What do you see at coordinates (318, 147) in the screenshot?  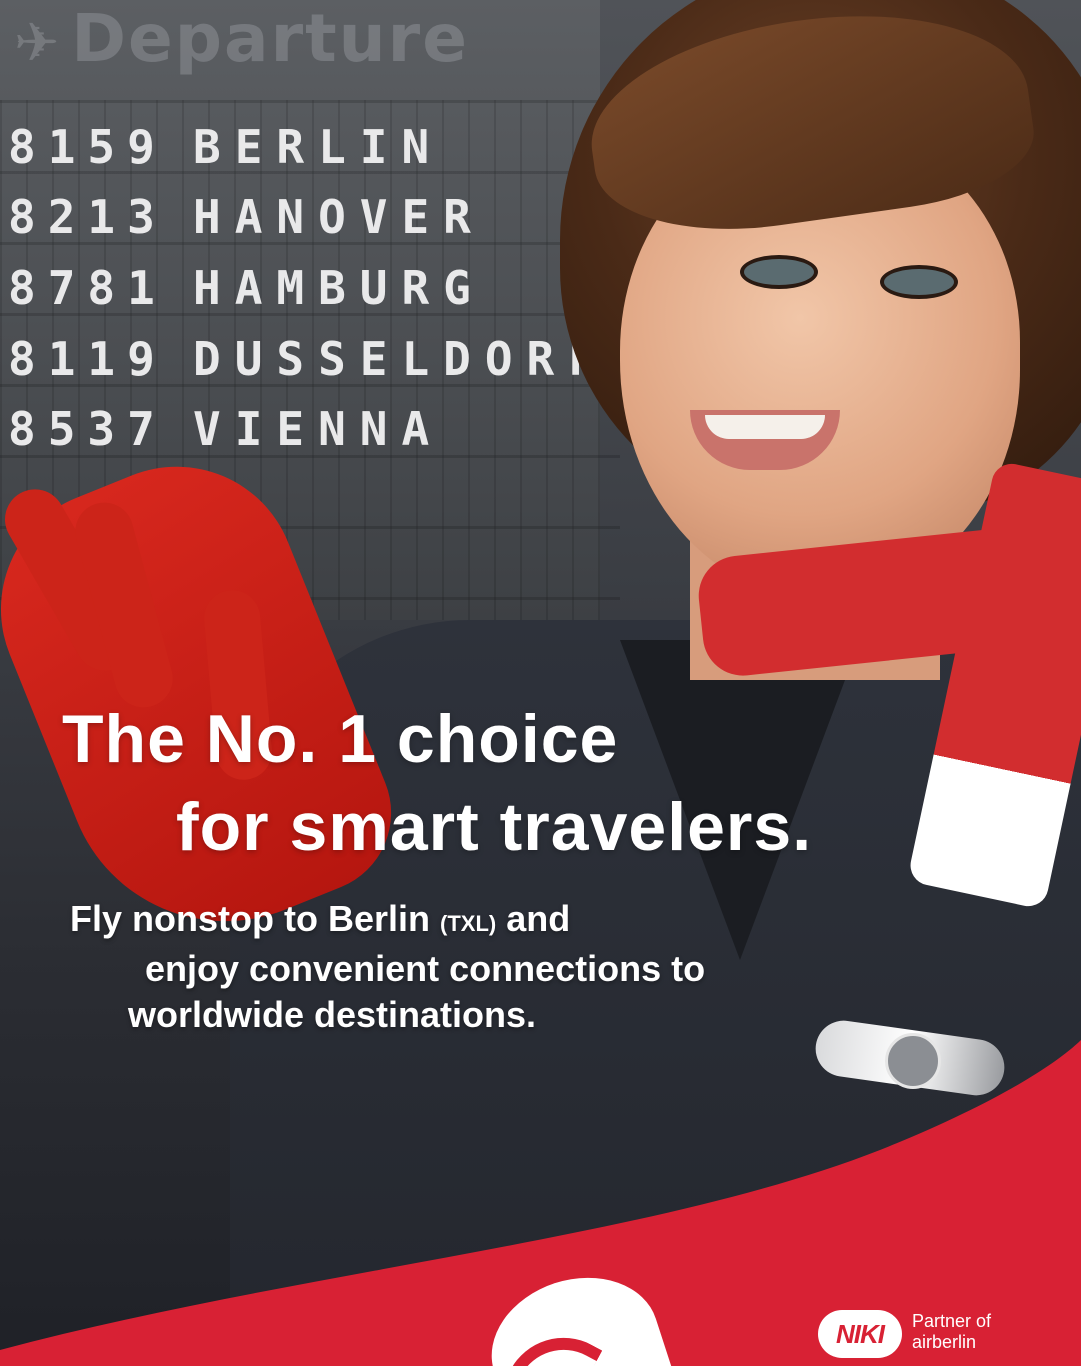 I see `flight-city: BERLIN` at bounding box center [318, 147].